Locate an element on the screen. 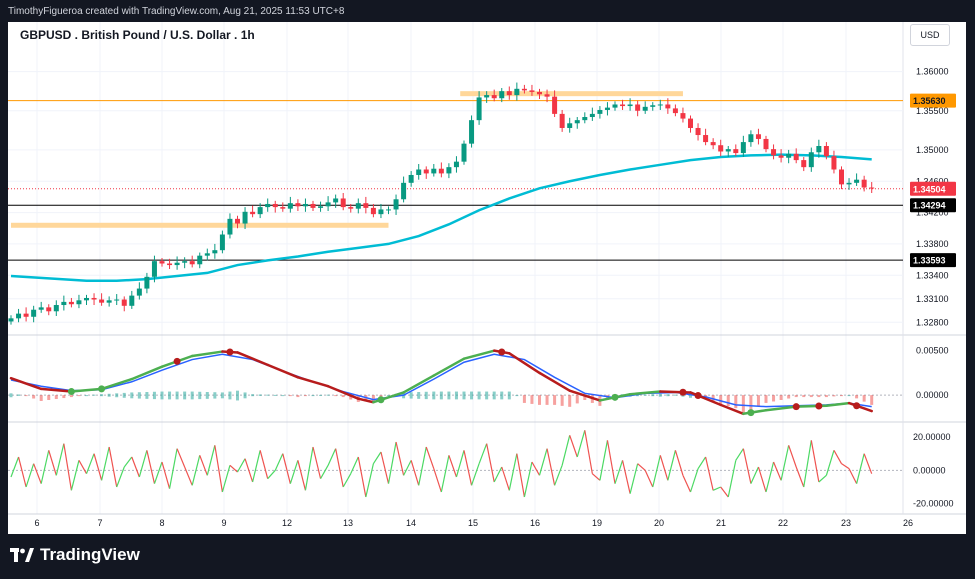 This screenshot has width=975, height=579. tradingview-logo-icon is located at coordinates (22, 555).